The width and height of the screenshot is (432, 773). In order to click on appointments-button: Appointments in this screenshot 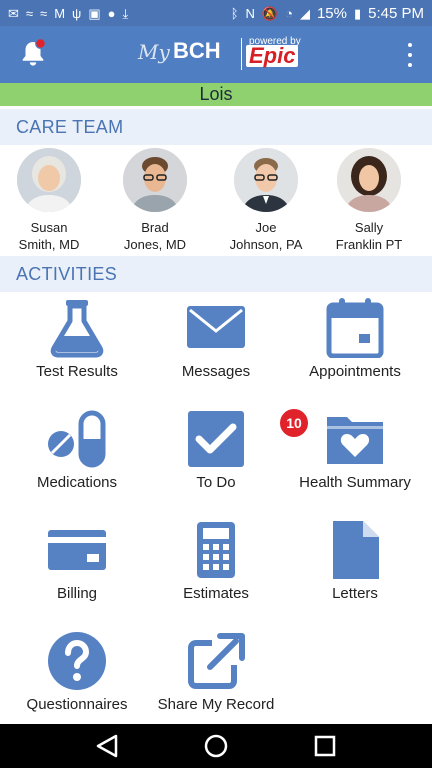, I will do `click(355, 347)`.